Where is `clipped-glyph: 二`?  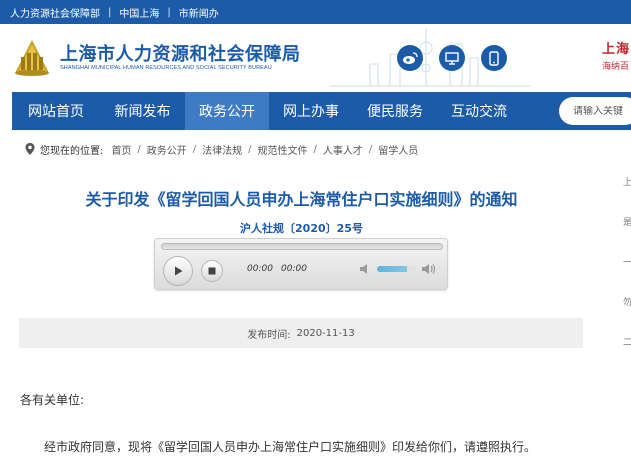 clipped-glyph: 二 is located at coordinates (627, 343).